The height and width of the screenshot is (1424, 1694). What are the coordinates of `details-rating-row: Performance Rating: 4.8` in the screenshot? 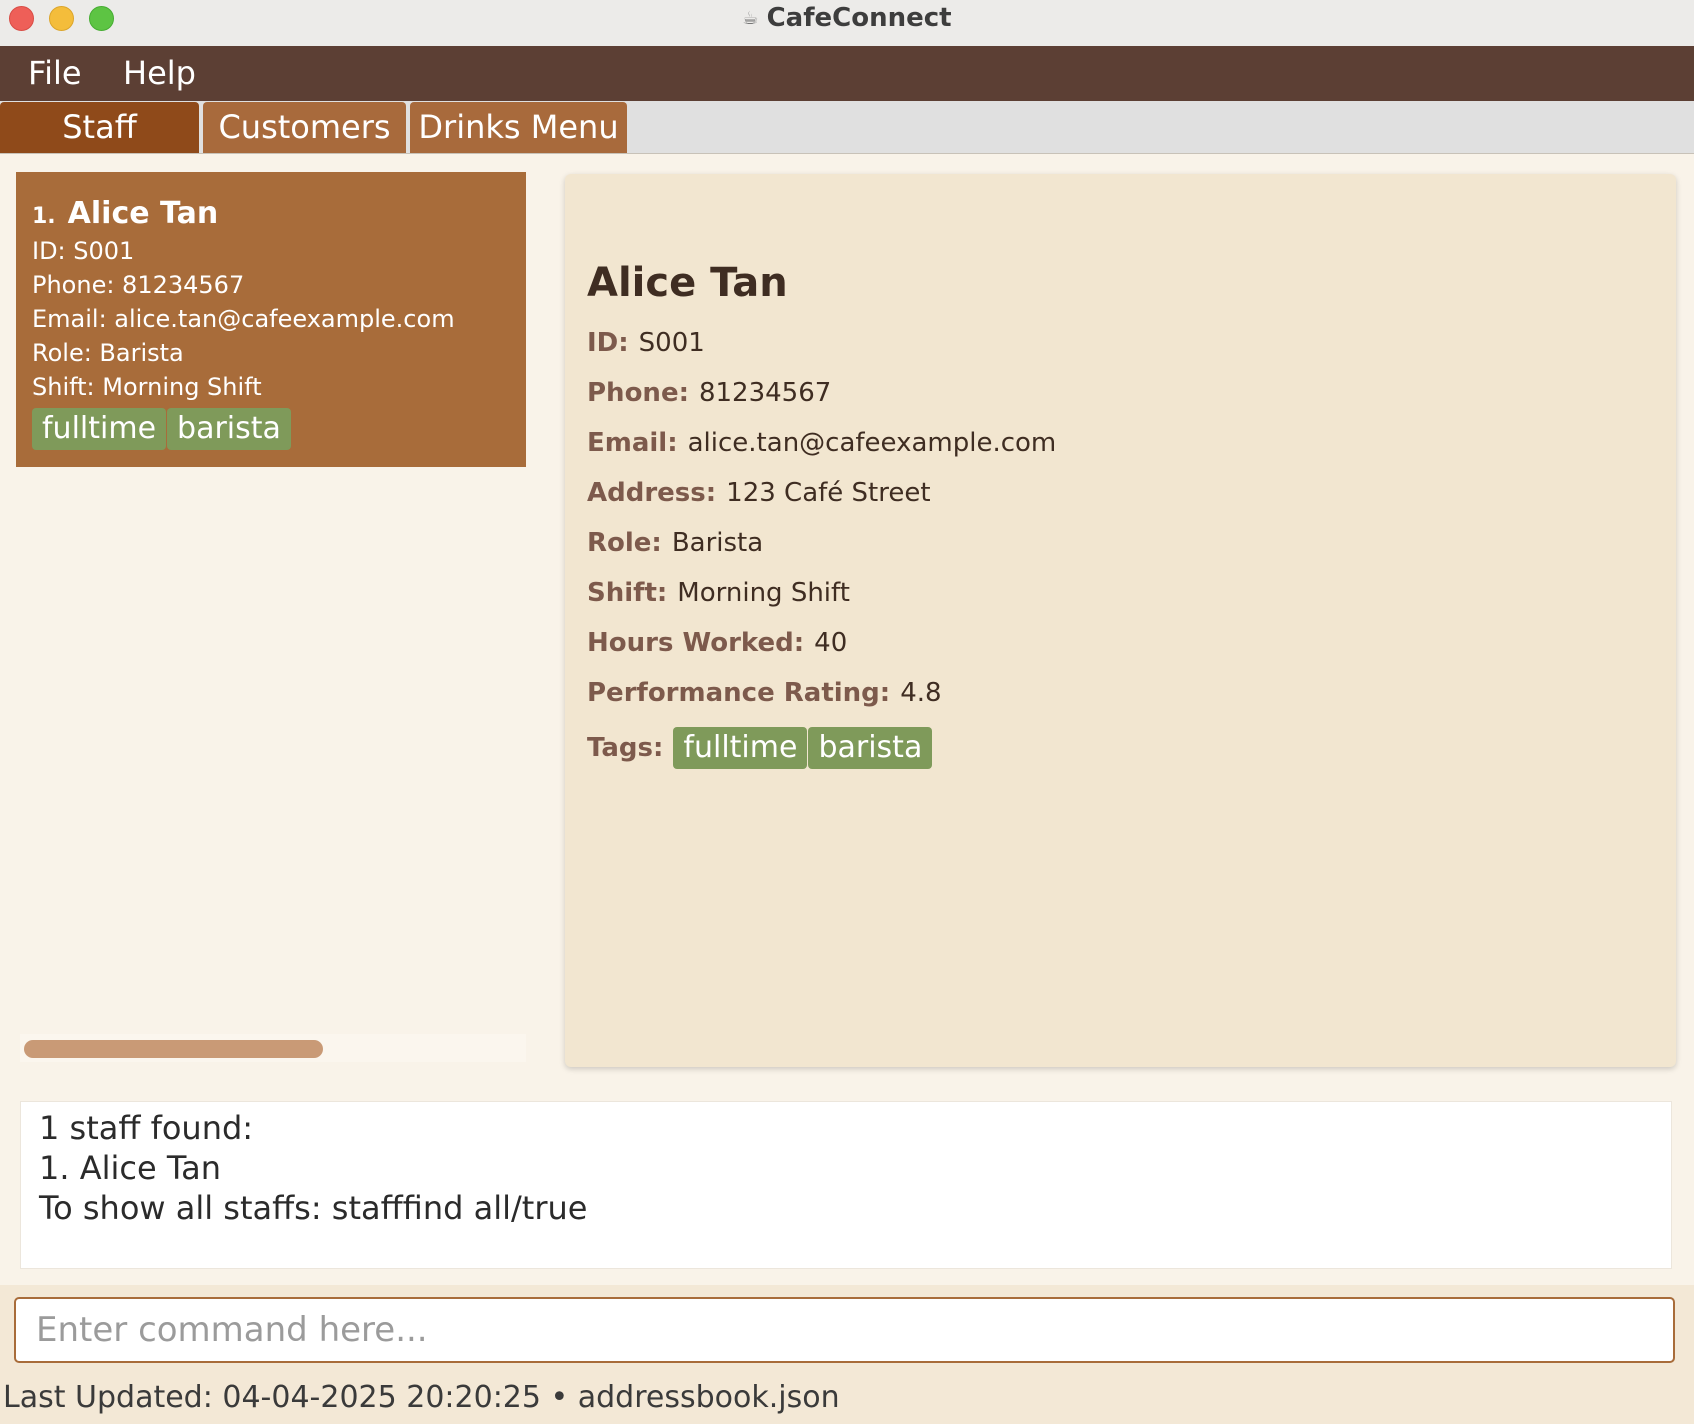 It's located at (764, 693).